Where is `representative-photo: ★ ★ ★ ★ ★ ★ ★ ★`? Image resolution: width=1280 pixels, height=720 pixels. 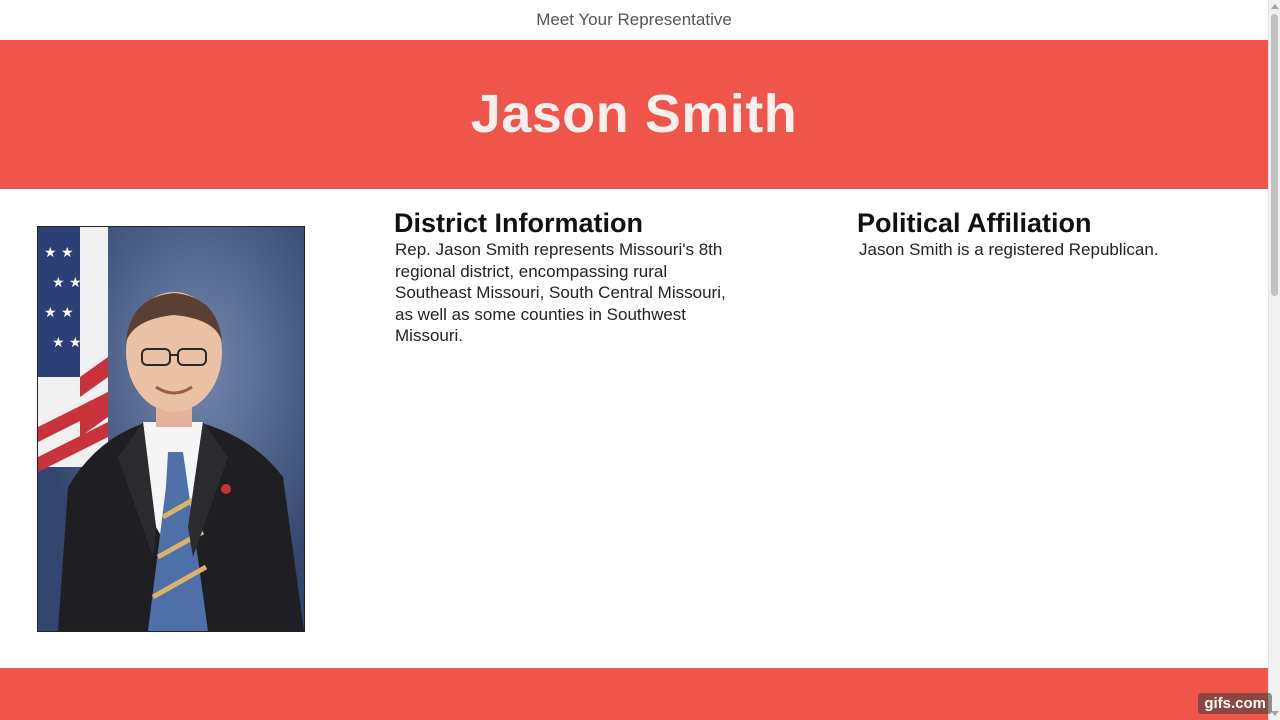 representative-photo: ★ ★ ★ ★ ★ ★ ★ ★ is located at coordinates (171, 429).